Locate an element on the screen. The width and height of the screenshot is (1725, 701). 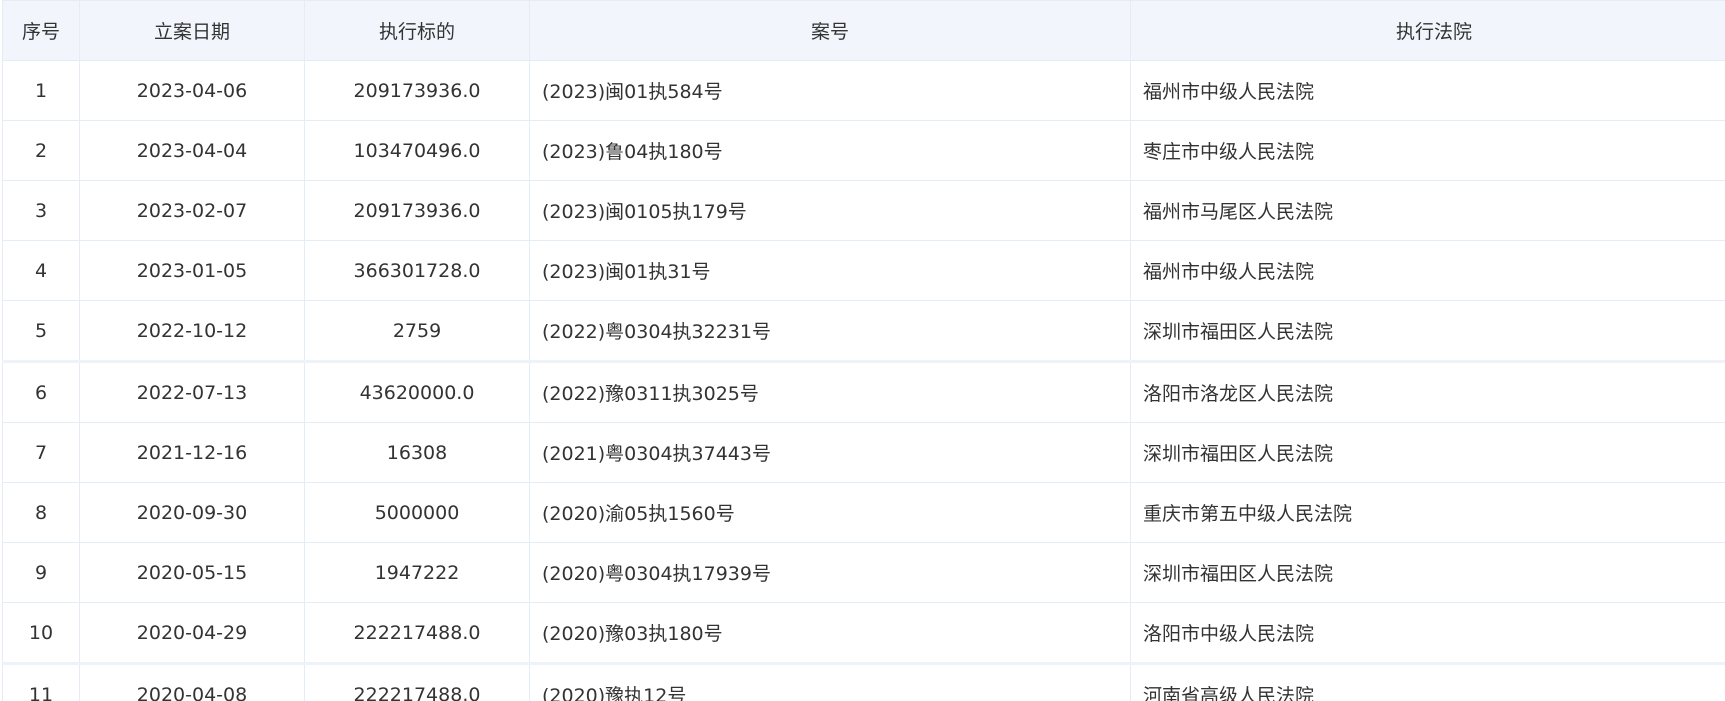
cell-seq: 11 is located at coordinates (41, 681).